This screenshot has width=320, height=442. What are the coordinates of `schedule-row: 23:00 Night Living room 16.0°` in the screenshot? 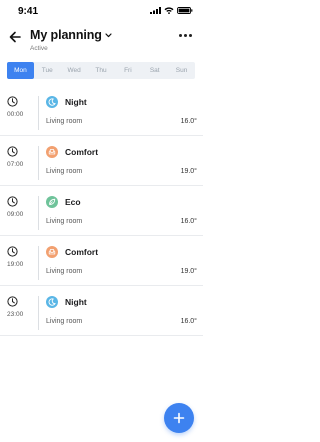 It's located at (101, 311).